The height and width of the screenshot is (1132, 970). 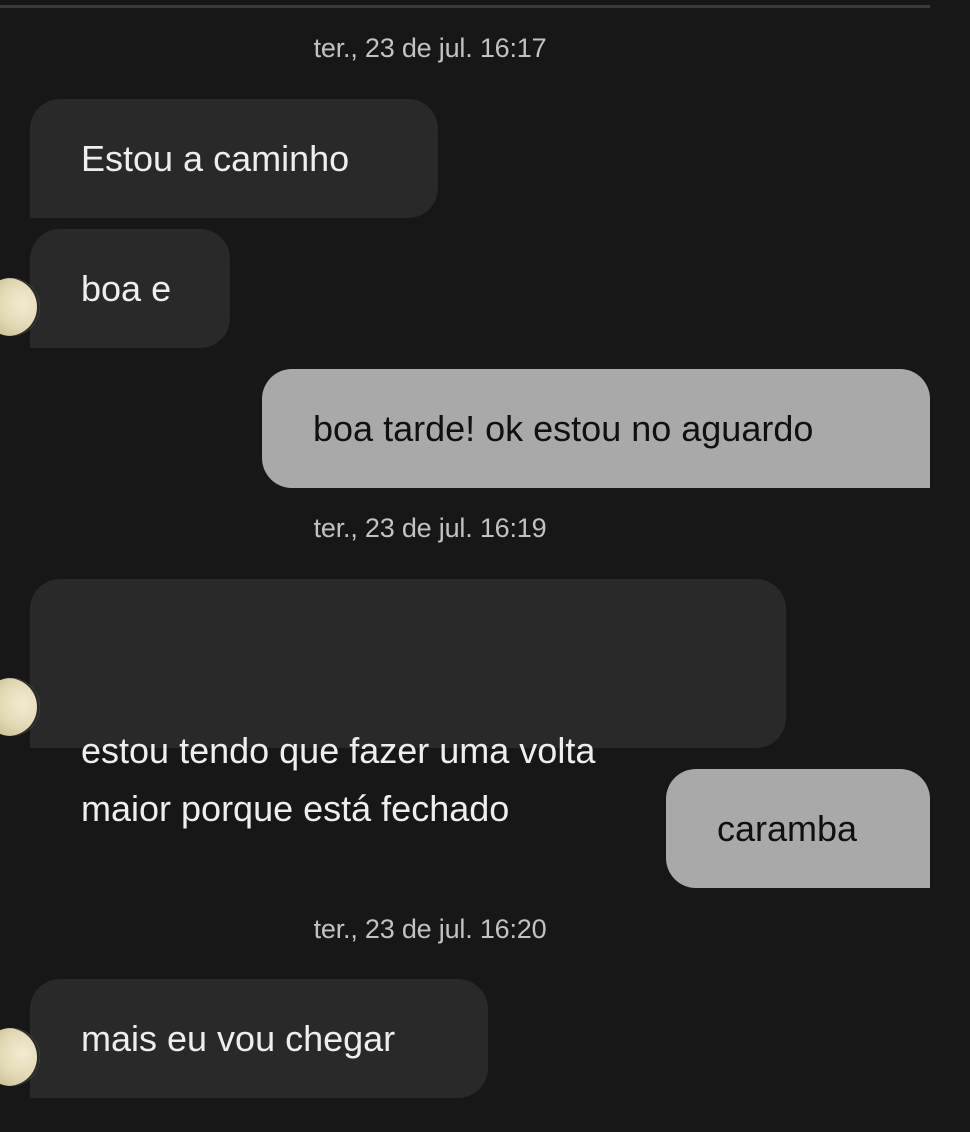 I want to click on outgoing-message: caramba, so click(x=798, y=828).